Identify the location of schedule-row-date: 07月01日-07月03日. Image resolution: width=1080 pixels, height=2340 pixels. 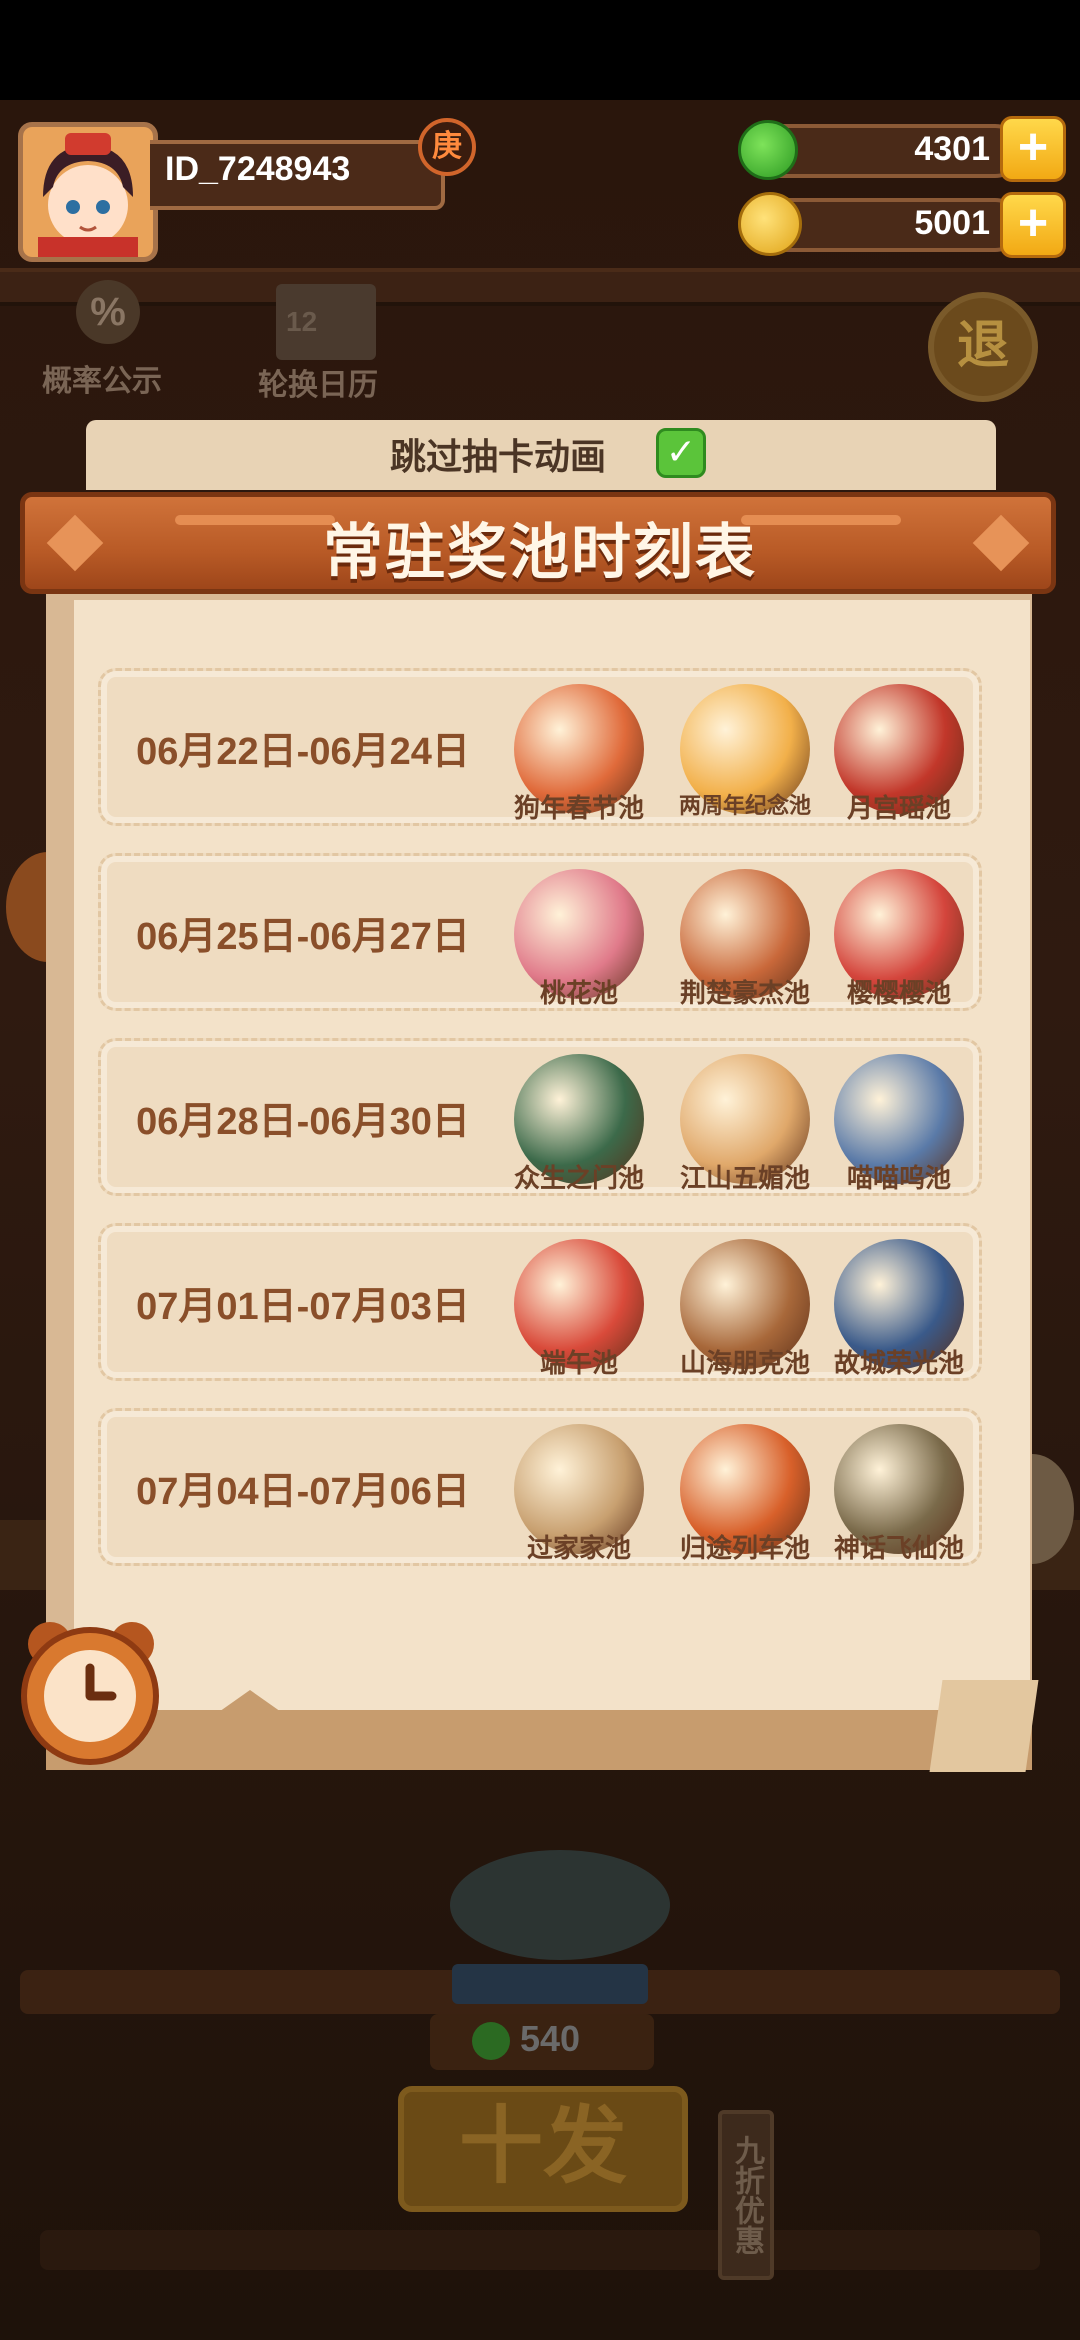
(303, 1307).